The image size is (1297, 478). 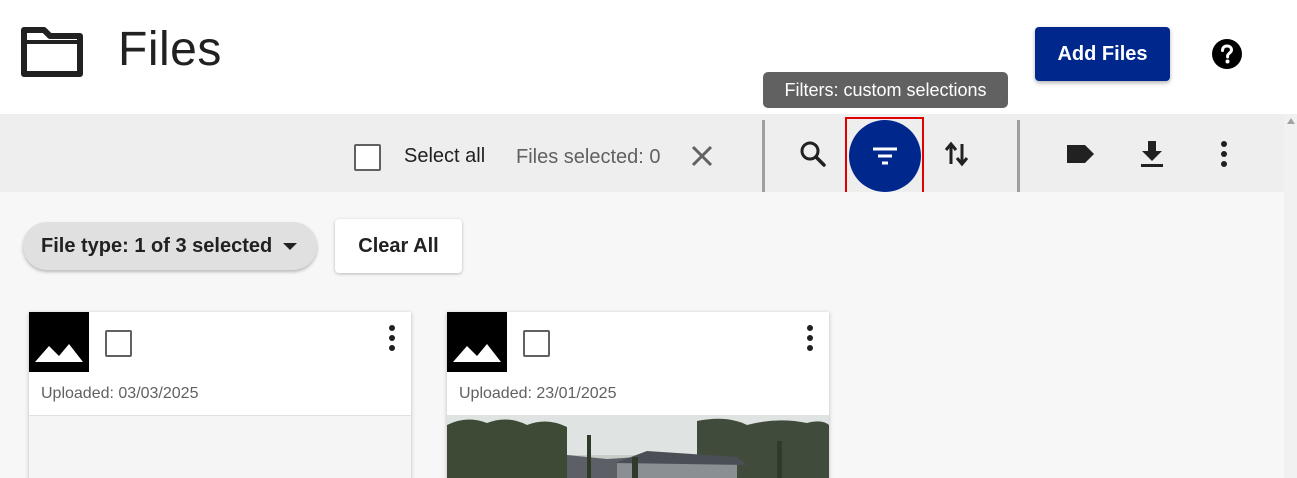 I want to click on clear-all-button: Clear All, so click(x=398, y=246).